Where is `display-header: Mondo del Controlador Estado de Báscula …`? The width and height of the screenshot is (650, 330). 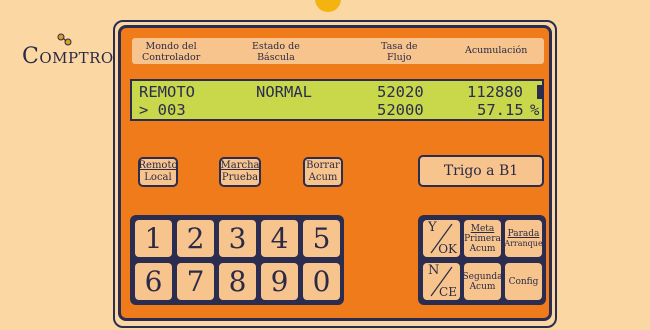 display-header: Mondo del Controlador Estado de Báscula … is located at coordinates (338, 51).